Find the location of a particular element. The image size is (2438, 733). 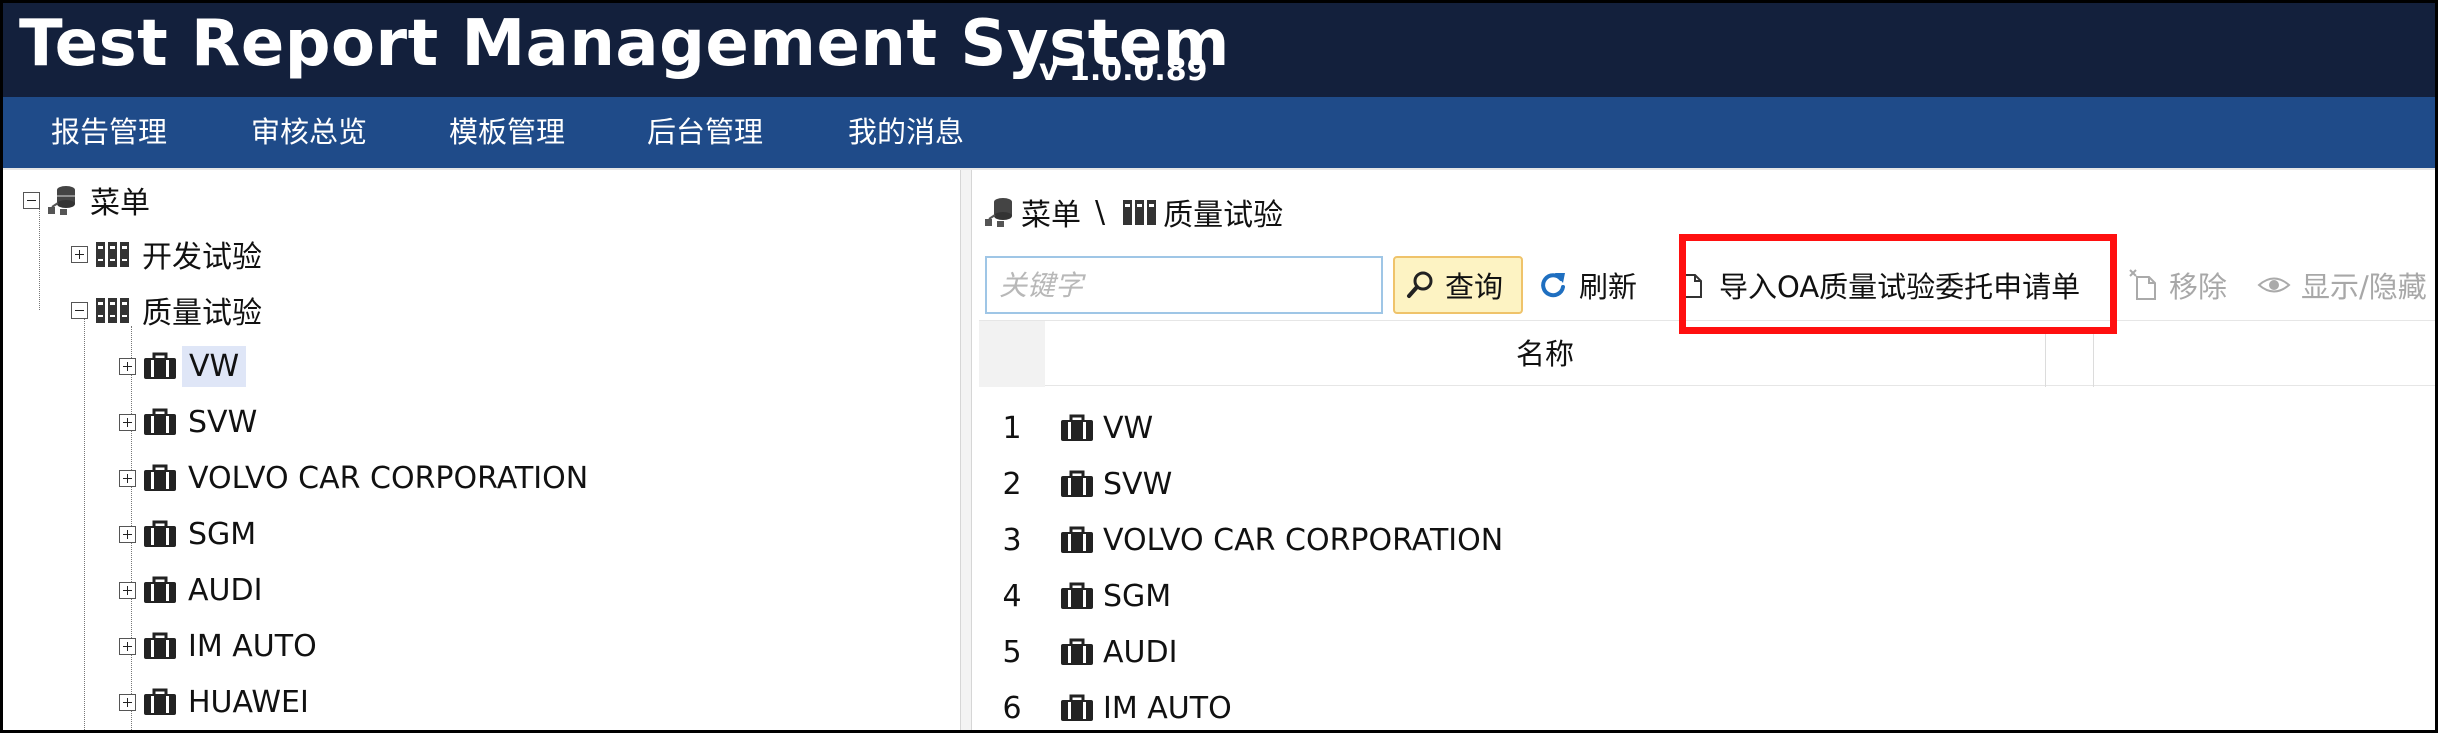

row-name: SVW is located at coordinates (1138, 484).